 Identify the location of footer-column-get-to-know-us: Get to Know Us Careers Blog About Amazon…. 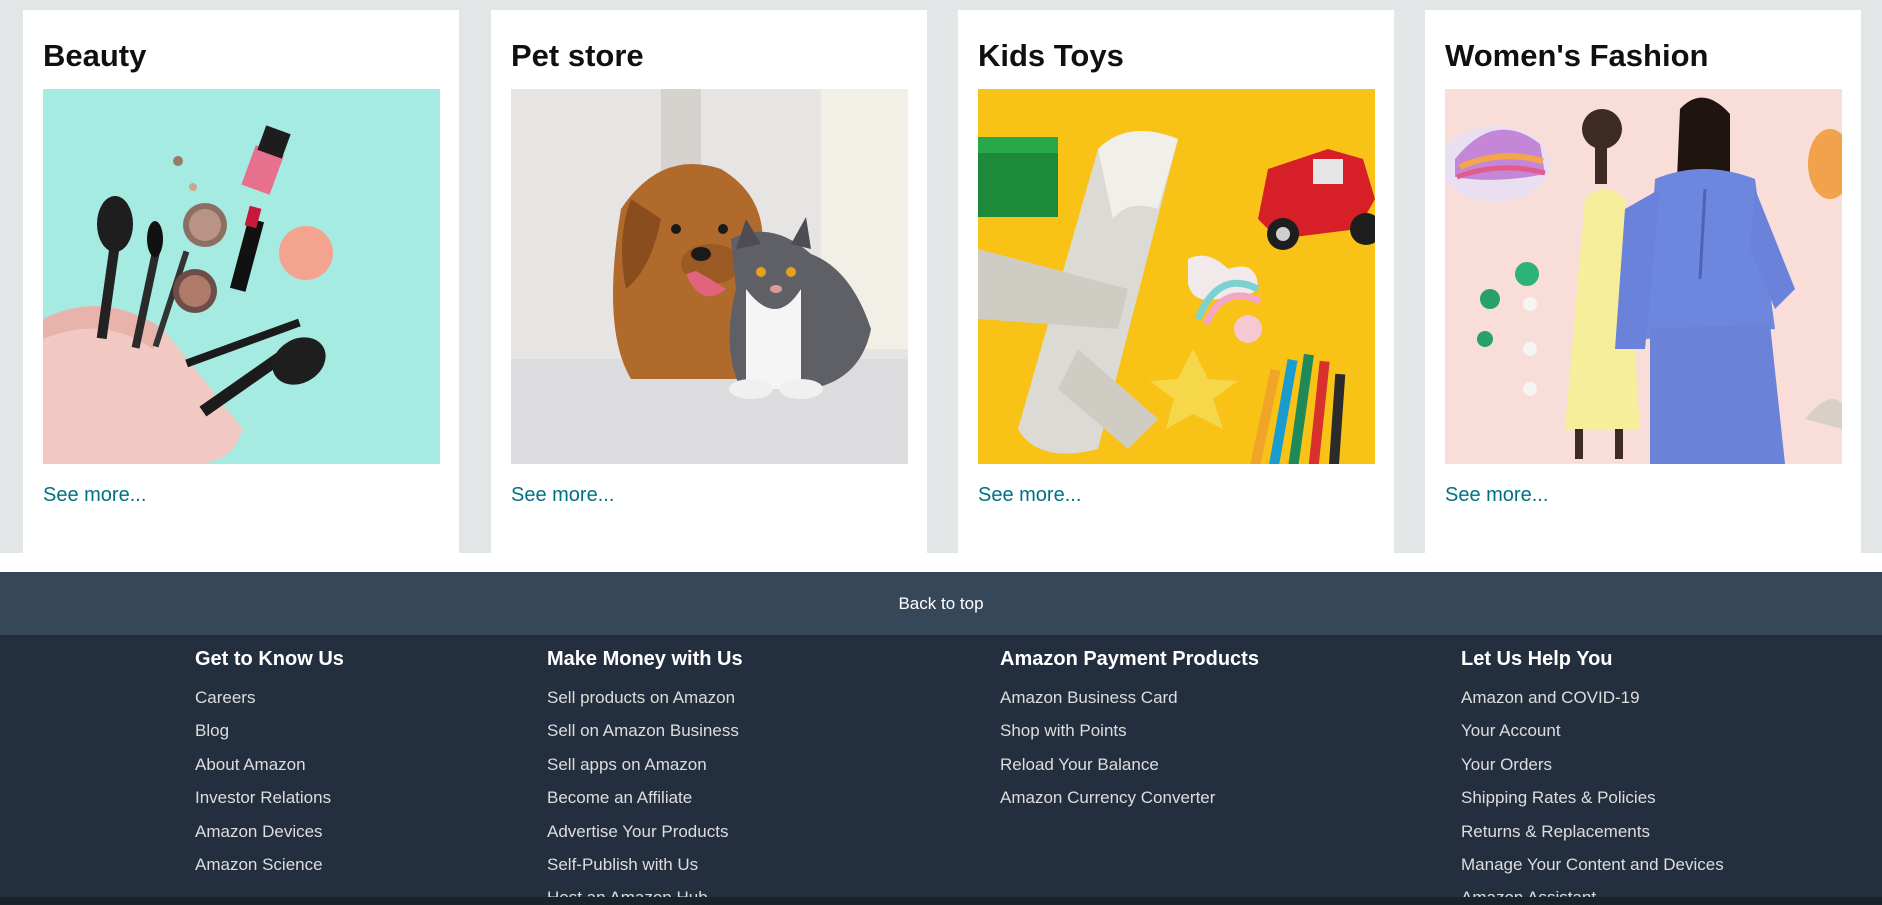
(269, 764).